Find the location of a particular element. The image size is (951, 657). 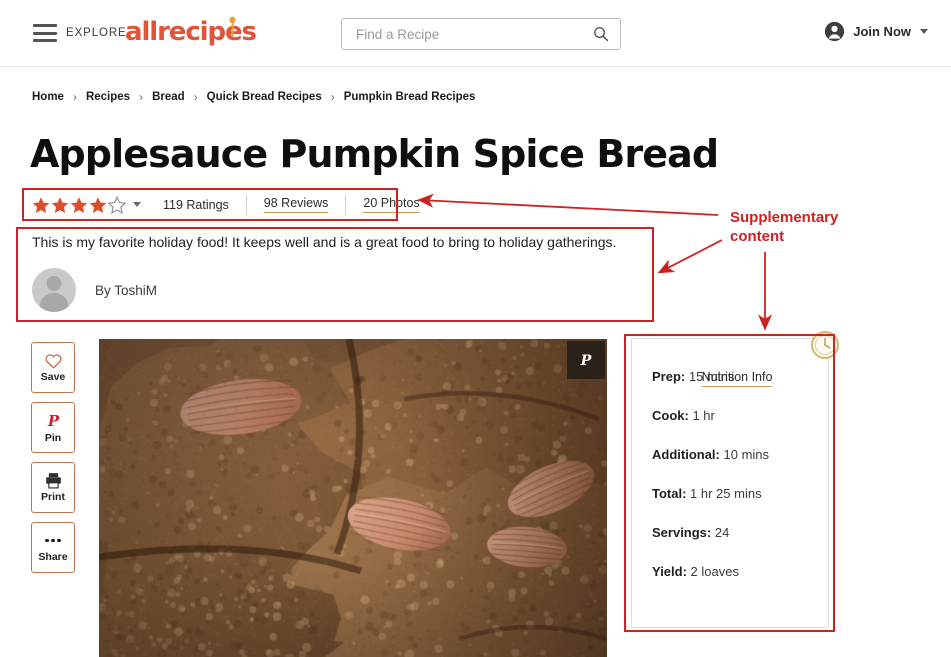

star-empty-icon is located at coordinates (117, 204).